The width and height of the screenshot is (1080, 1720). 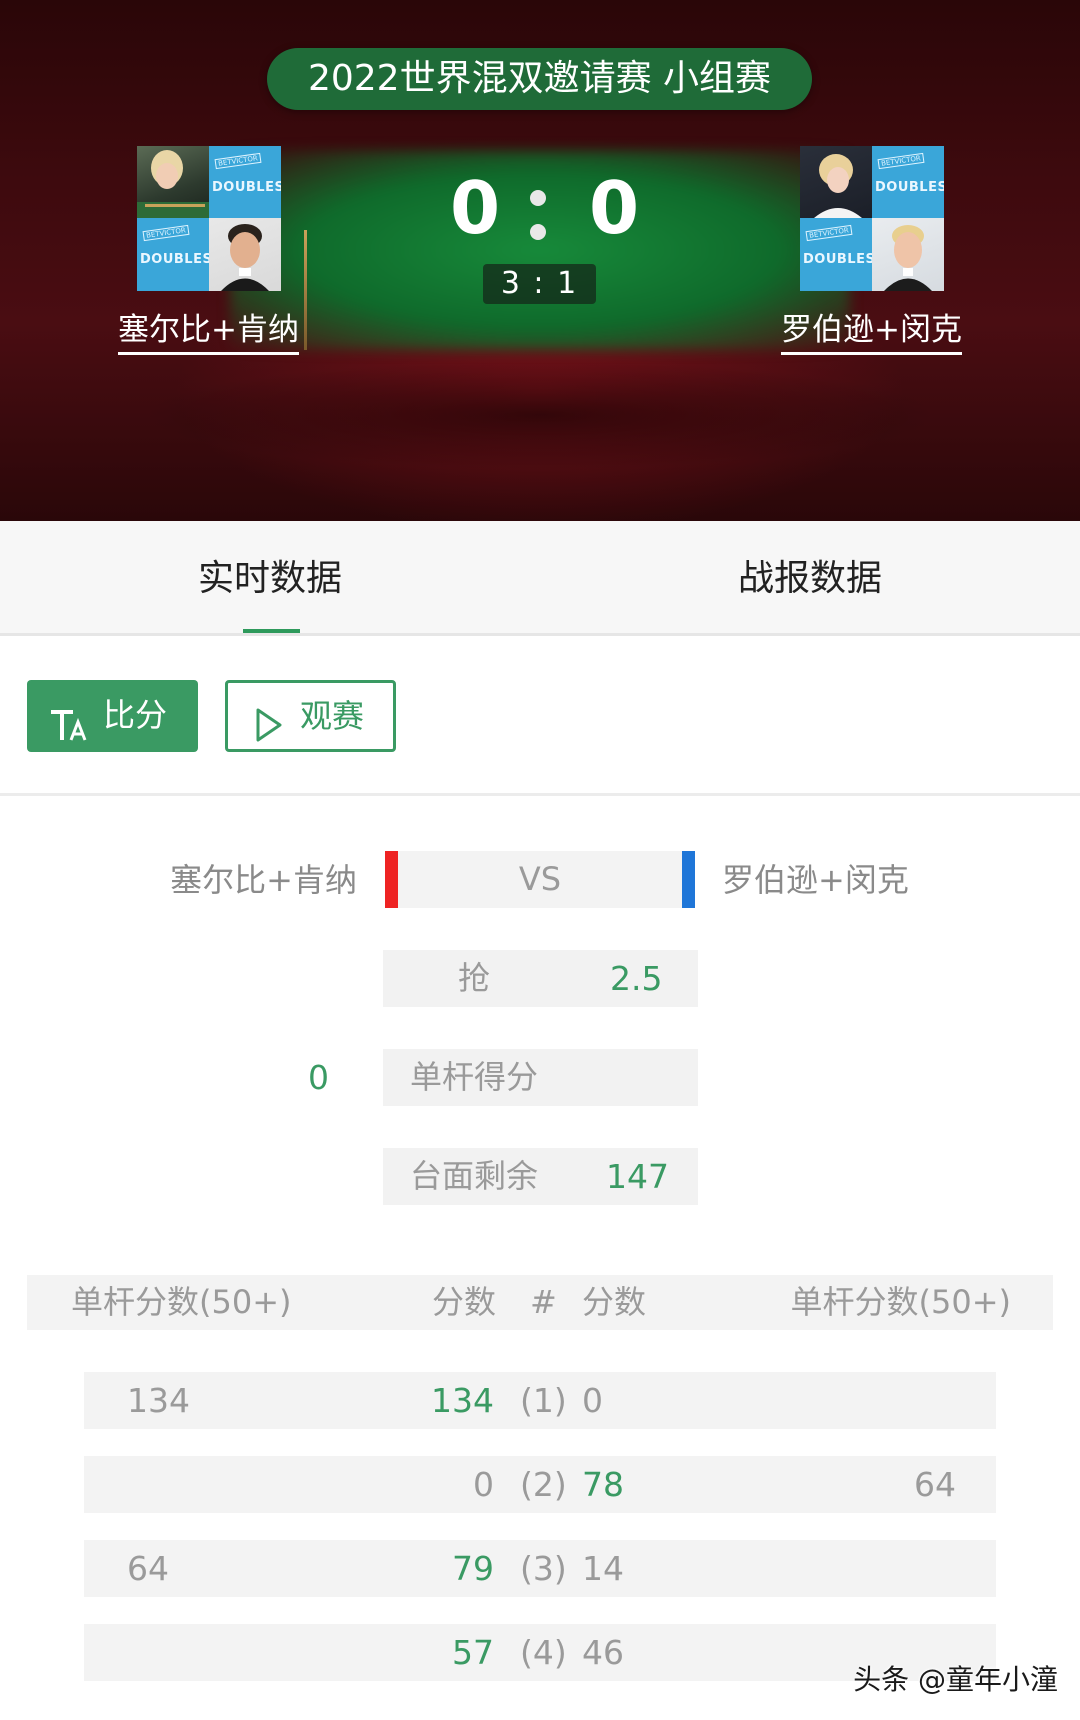 I want to click on right-score: 78, so click(x=603, y=1484).